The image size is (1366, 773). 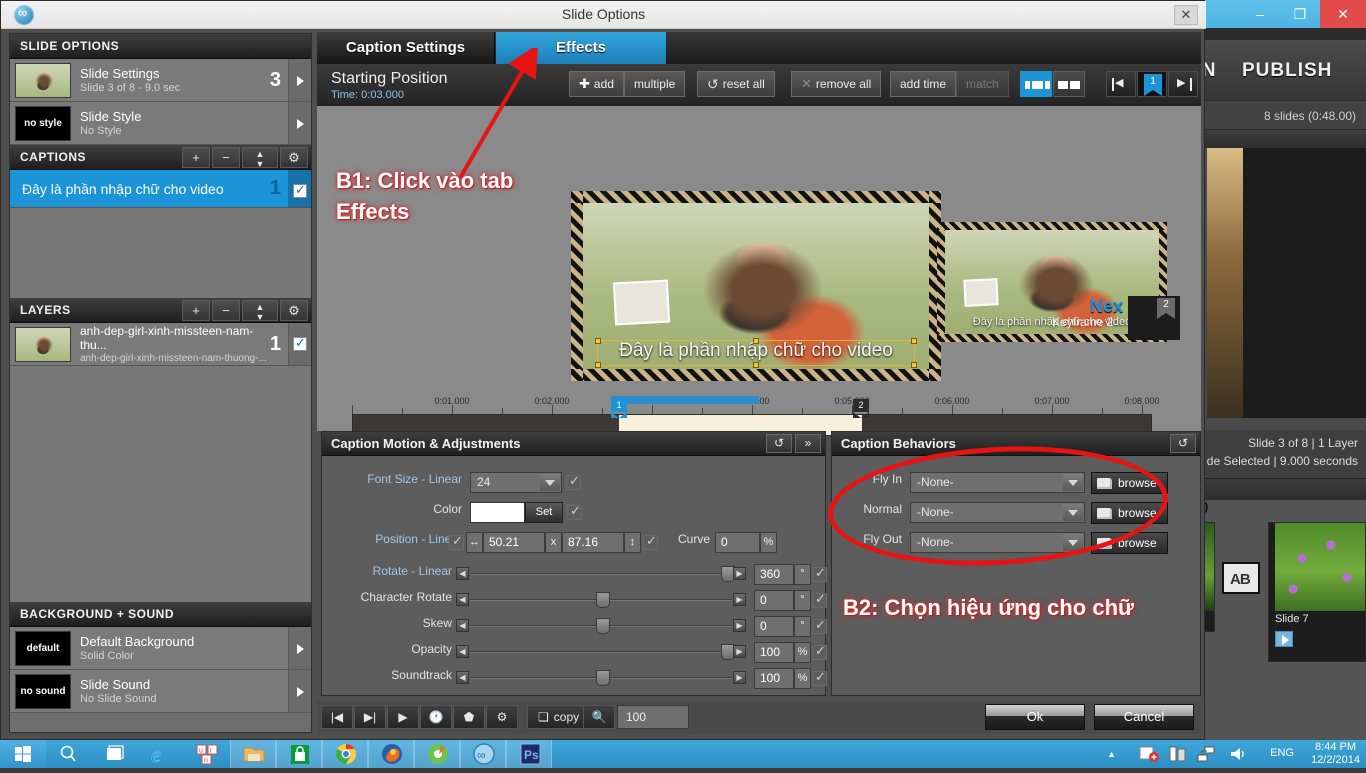 What do you see at coordinates (502, 717) in the screenshot?
I see `settings-gear-icon: ⚙` at bounding box center [502, 717].